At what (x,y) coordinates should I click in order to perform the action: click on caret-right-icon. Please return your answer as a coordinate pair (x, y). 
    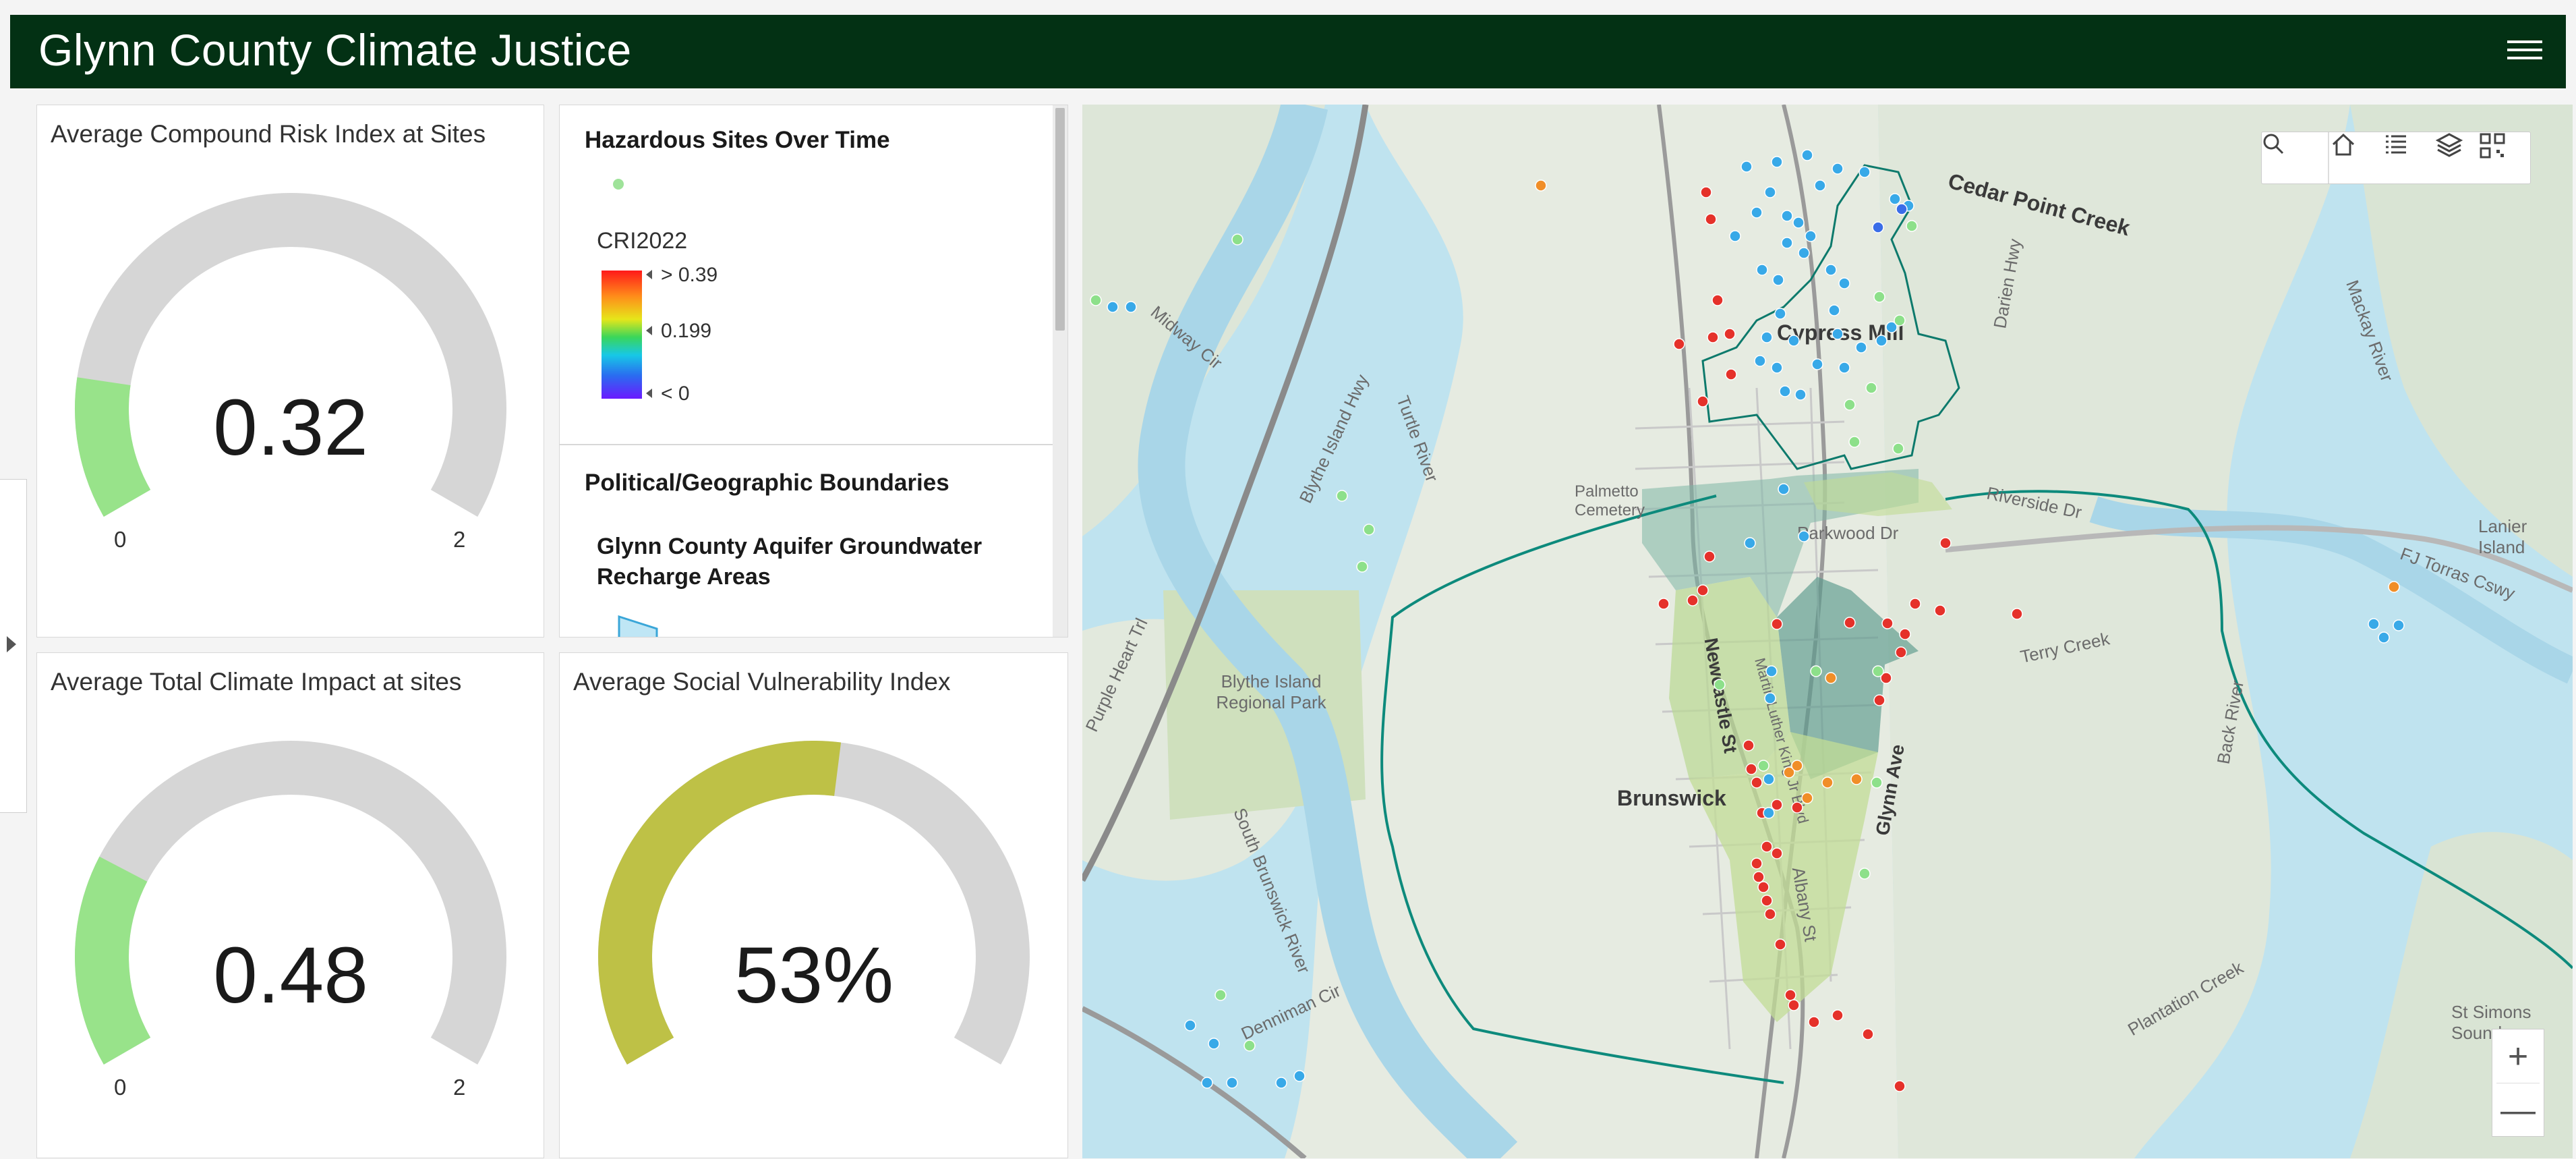
    Looking at the image, I should click on (12, 644).